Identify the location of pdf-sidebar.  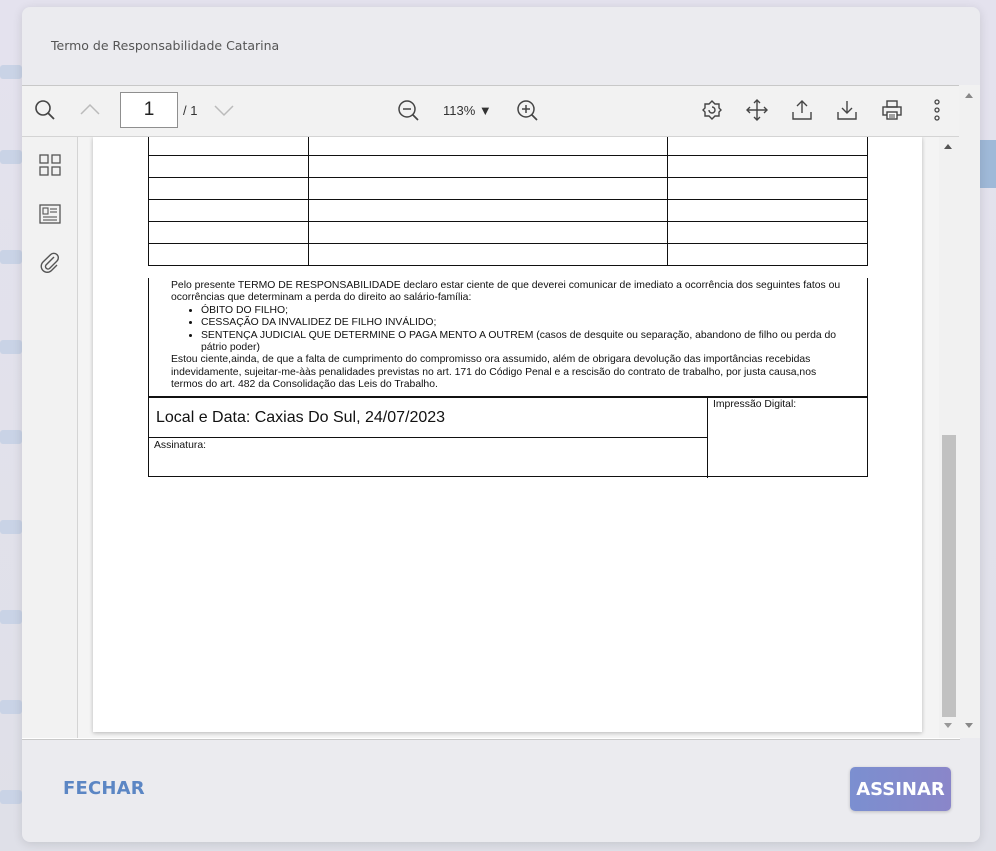
(50, 437).